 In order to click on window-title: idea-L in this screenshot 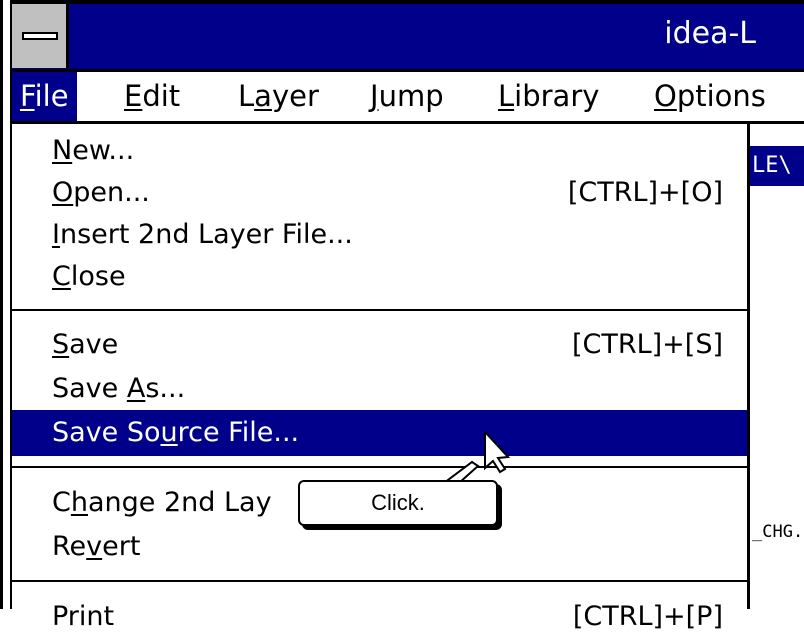, I will do `click(710, 33)`.